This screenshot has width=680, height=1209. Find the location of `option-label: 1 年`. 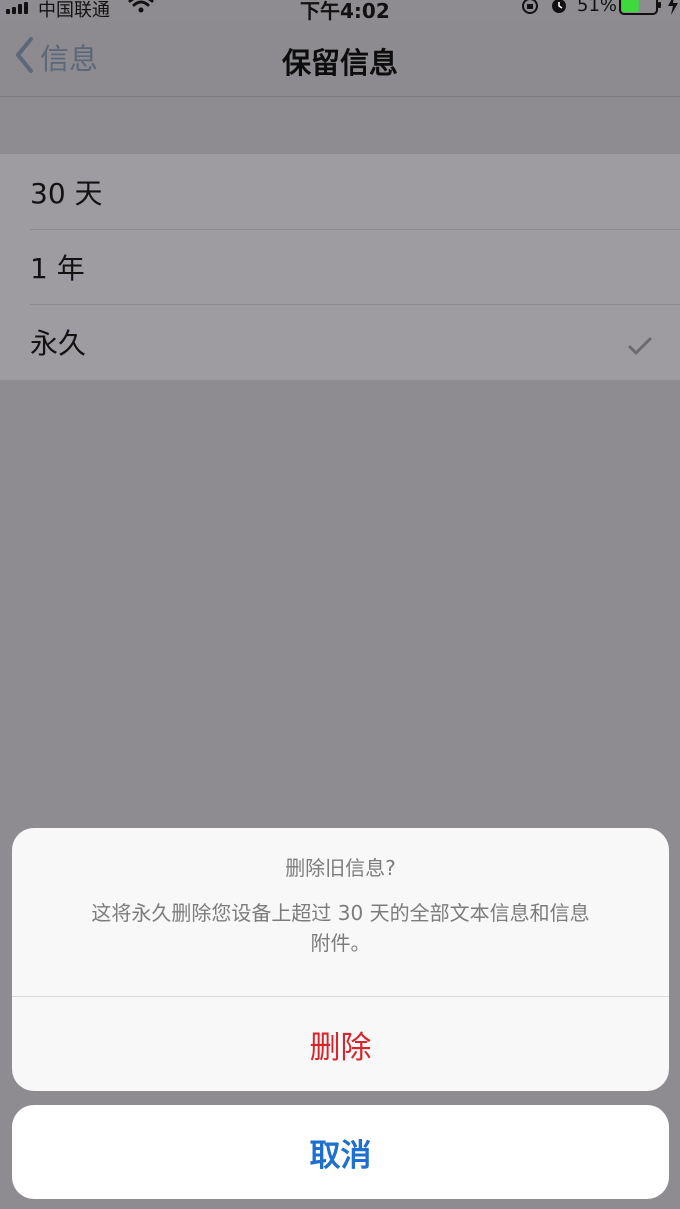

option-label: 1 年 is located at coordinates (57, 268).